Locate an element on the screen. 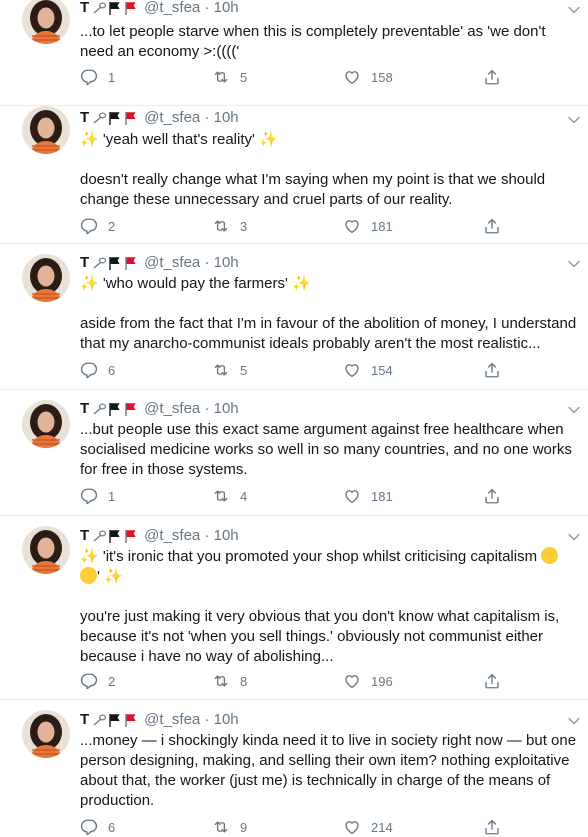 This screenshot has width=588, height=837. retweet-button: 4 is located at coordinates (229, 496).